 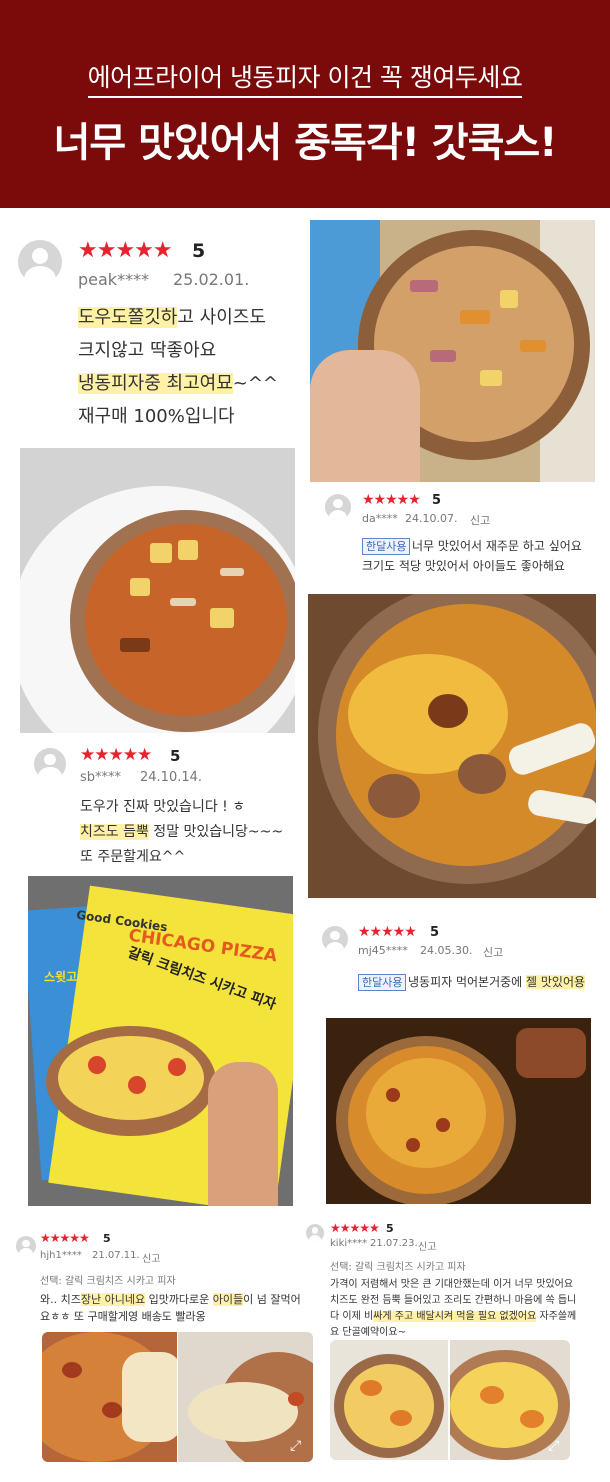 I want to click on review-user: mj45****, so click(x=383, y=950).